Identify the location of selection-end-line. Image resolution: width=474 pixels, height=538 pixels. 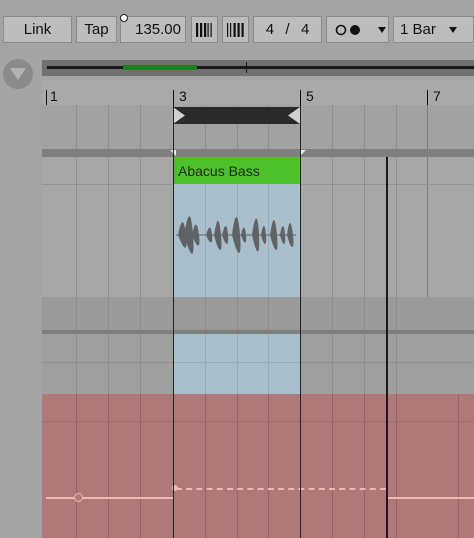
(300, 321).